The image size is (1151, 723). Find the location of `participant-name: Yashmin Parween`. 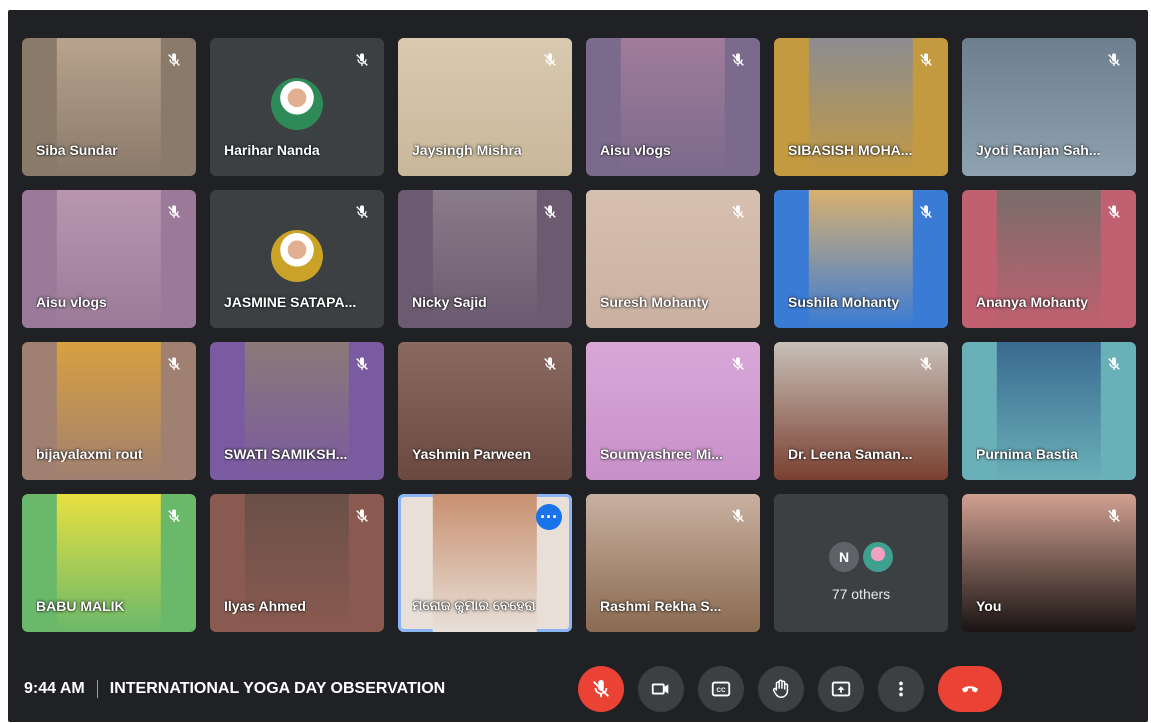

participant-name: Yashmin Parween is located at coordinates (472, 454).